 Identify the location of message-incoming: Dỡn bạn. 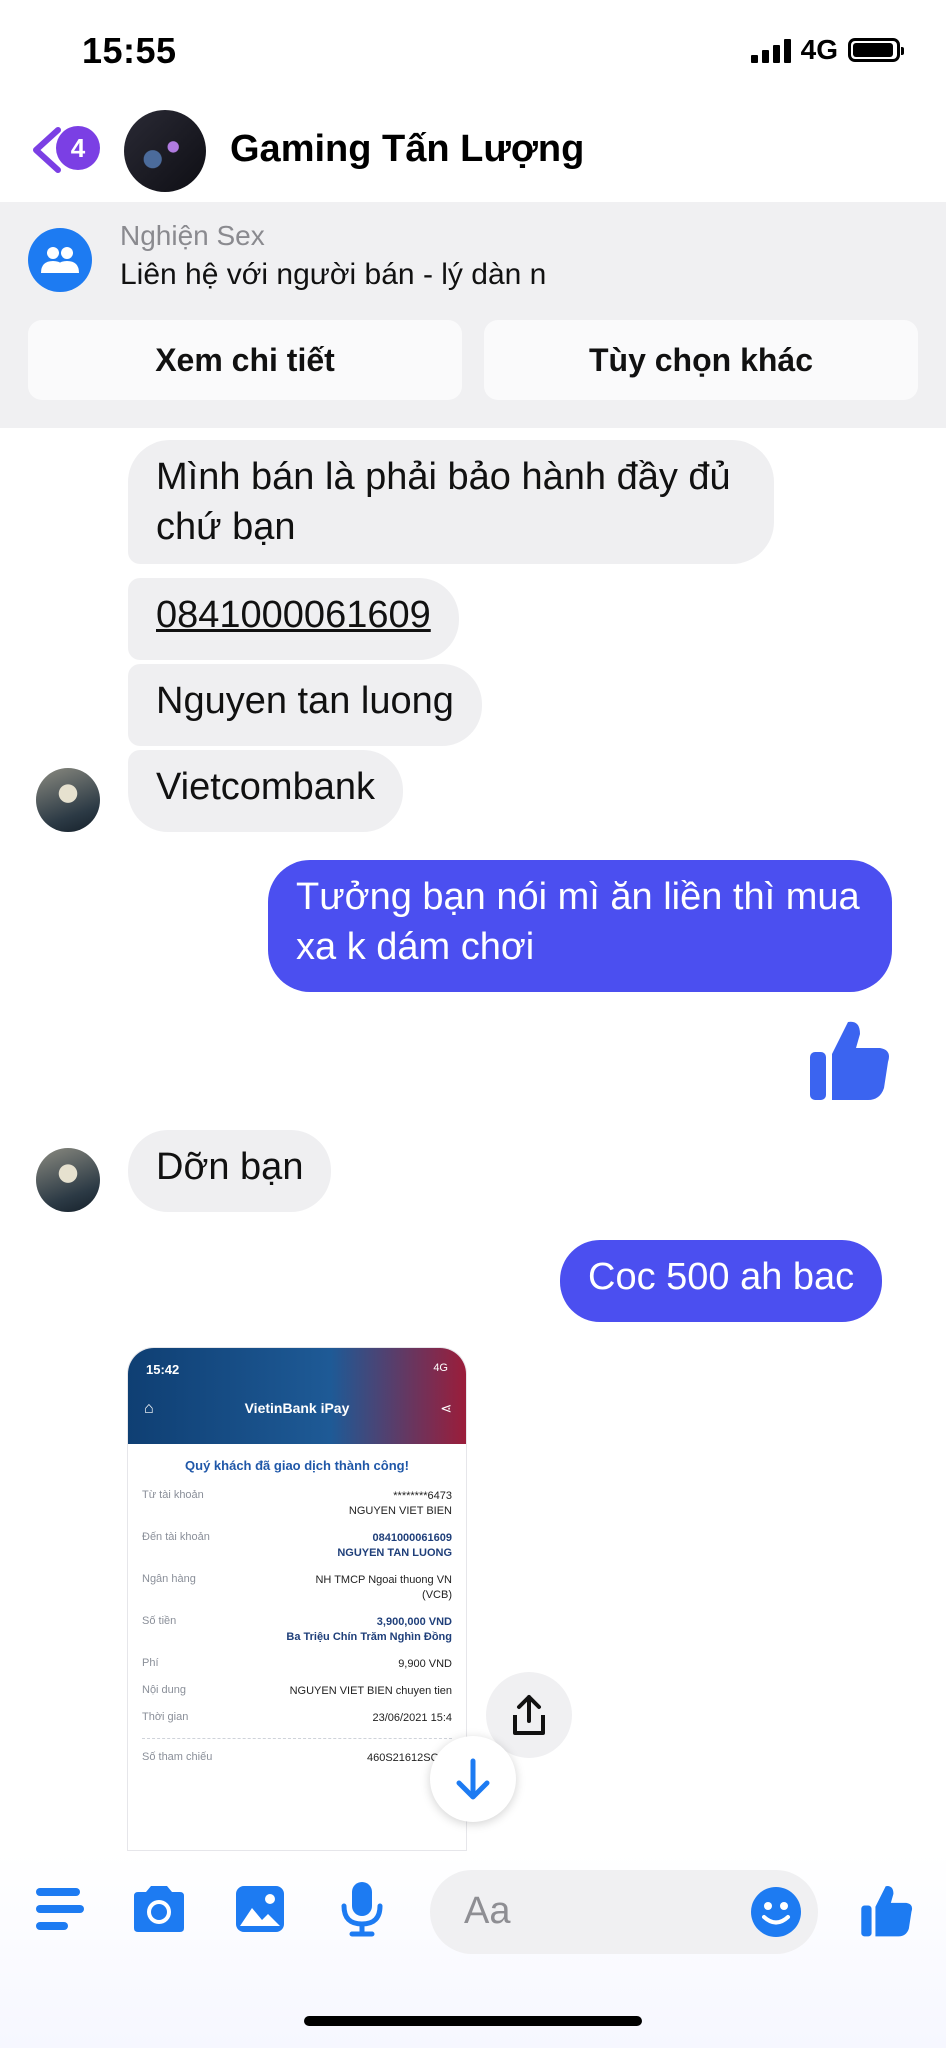
(230, 1171).